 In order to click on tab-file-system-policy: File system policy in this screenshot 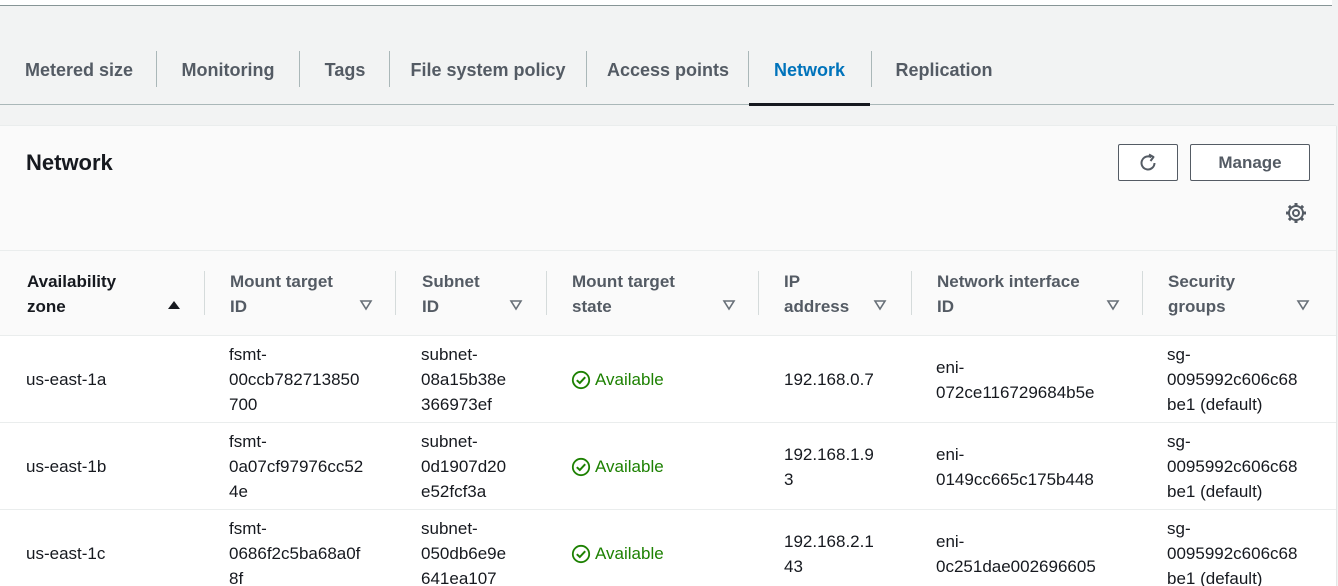, I will do `click(488, 70)`.